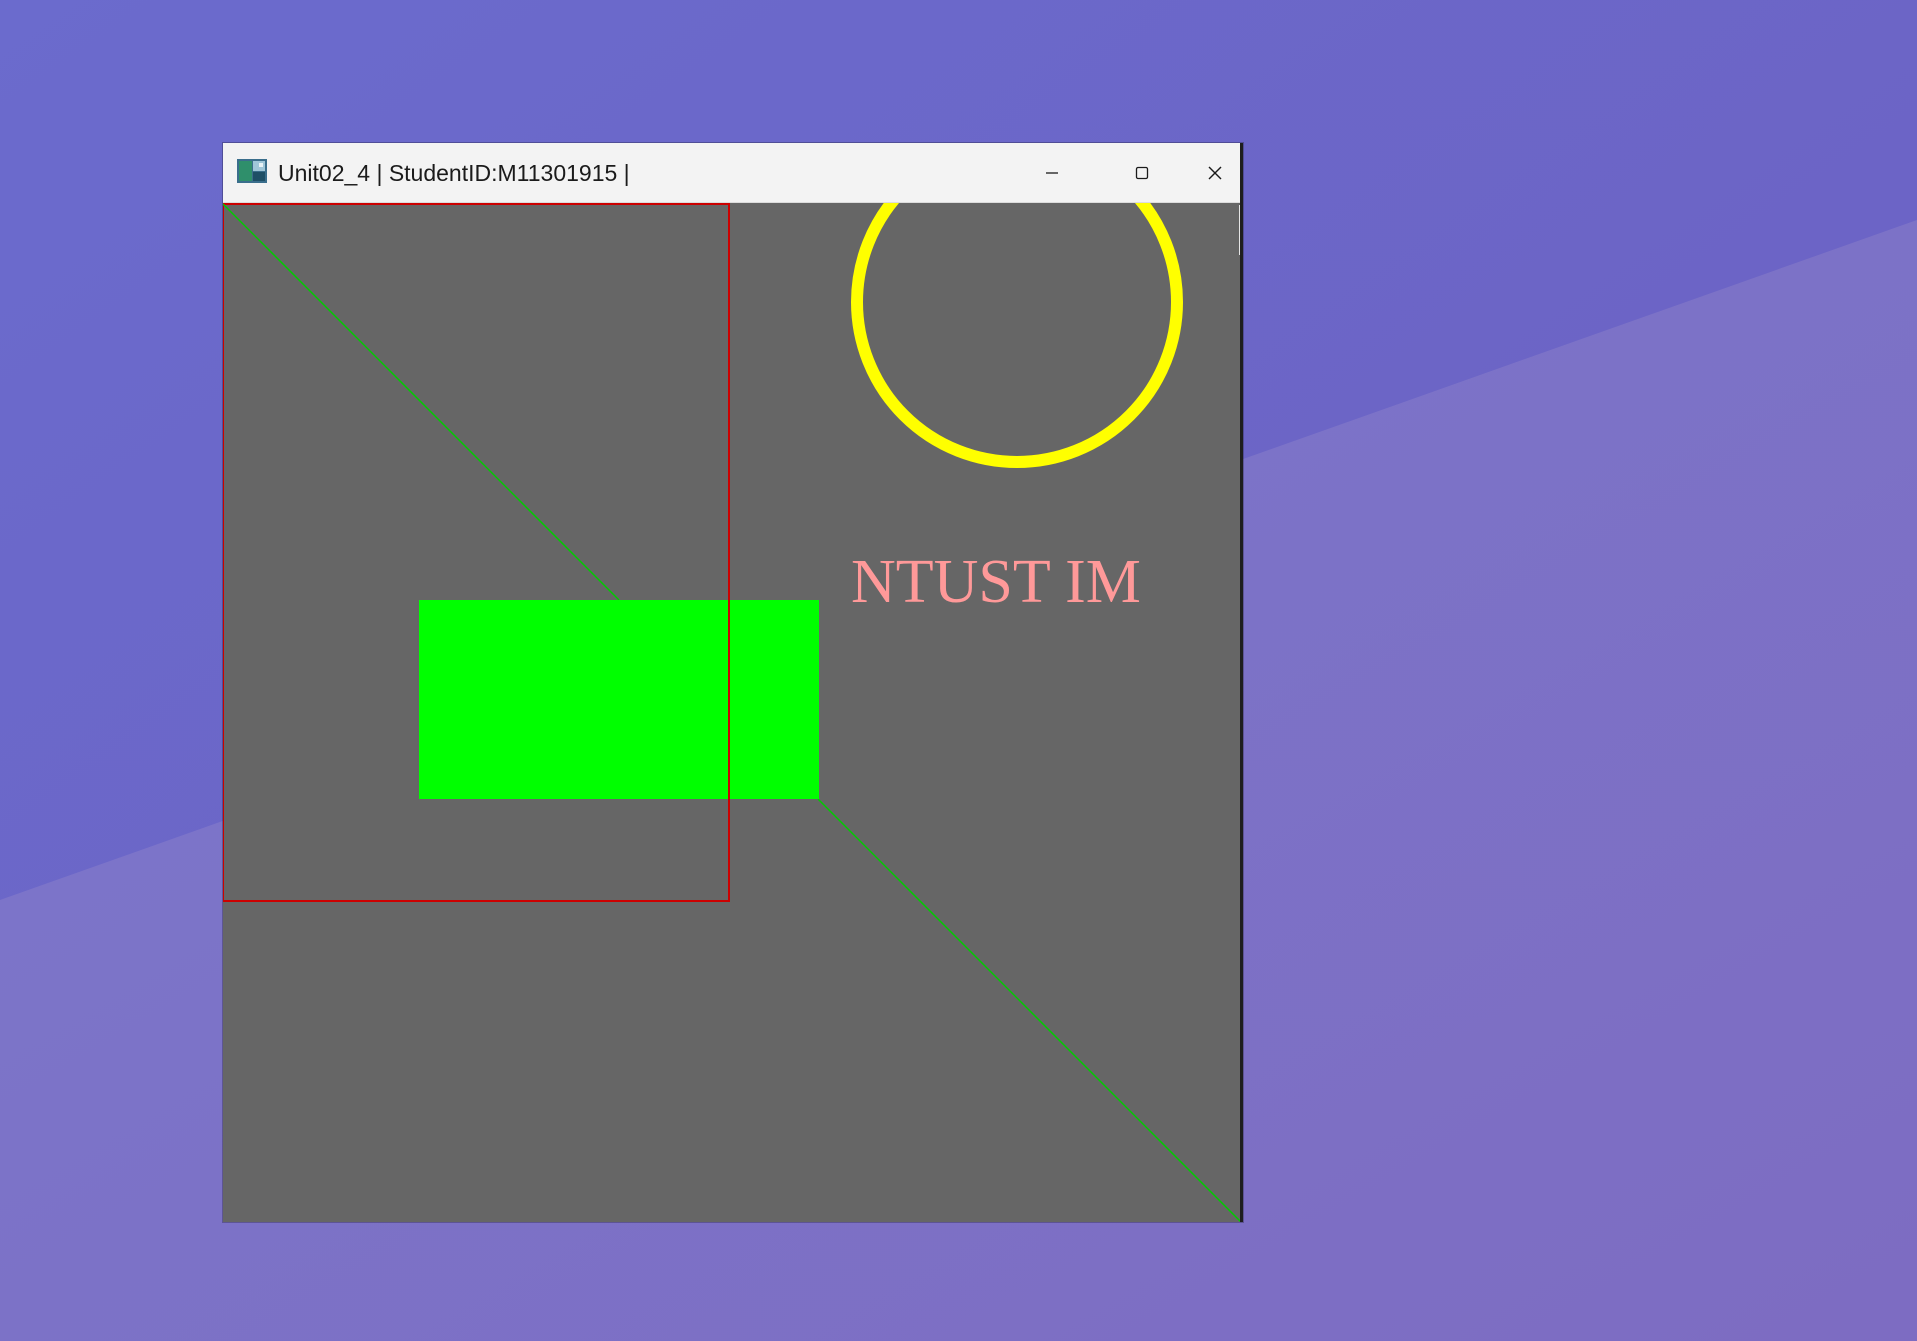  Describe the element at coordinates (252, 171) in the screenshot. I see `app-icon` at that location.